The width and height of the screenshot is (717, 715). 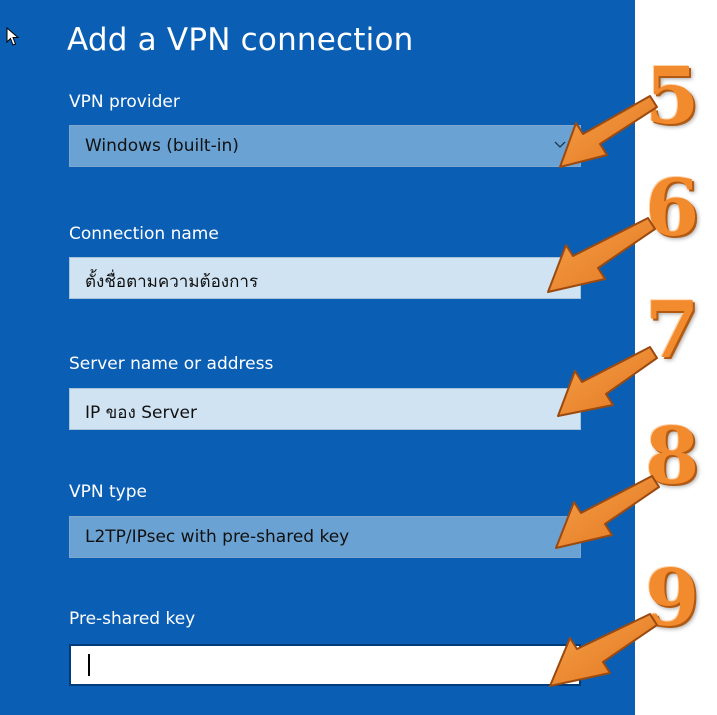 What do you see at coordinates (141, 413) in the screenshot?
I see `server-address-value: IP ของ Server` at bounding box center [141, 413].